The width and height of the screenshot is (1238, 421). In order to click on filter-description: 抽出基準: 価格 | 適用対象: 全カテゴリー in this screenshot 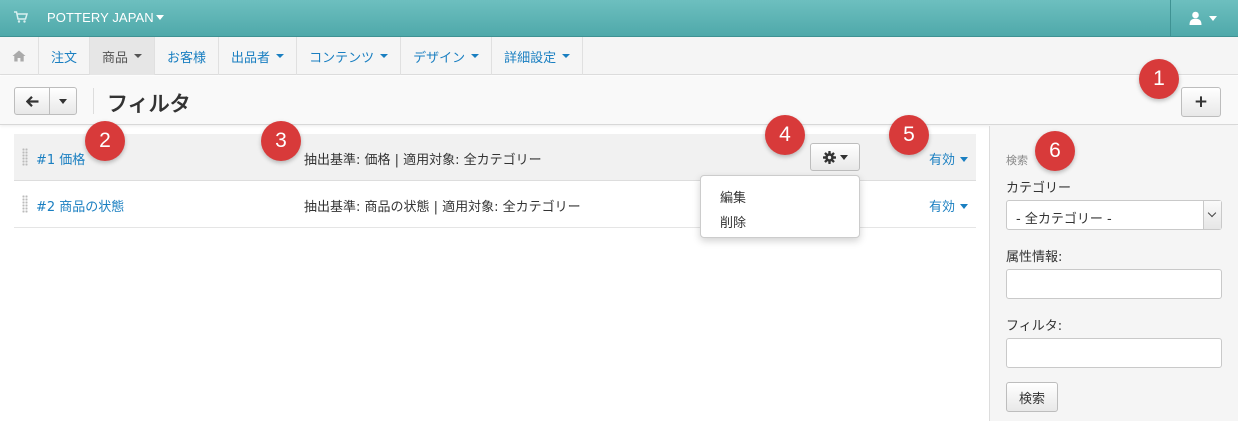, I will do `click(423, 160)`.